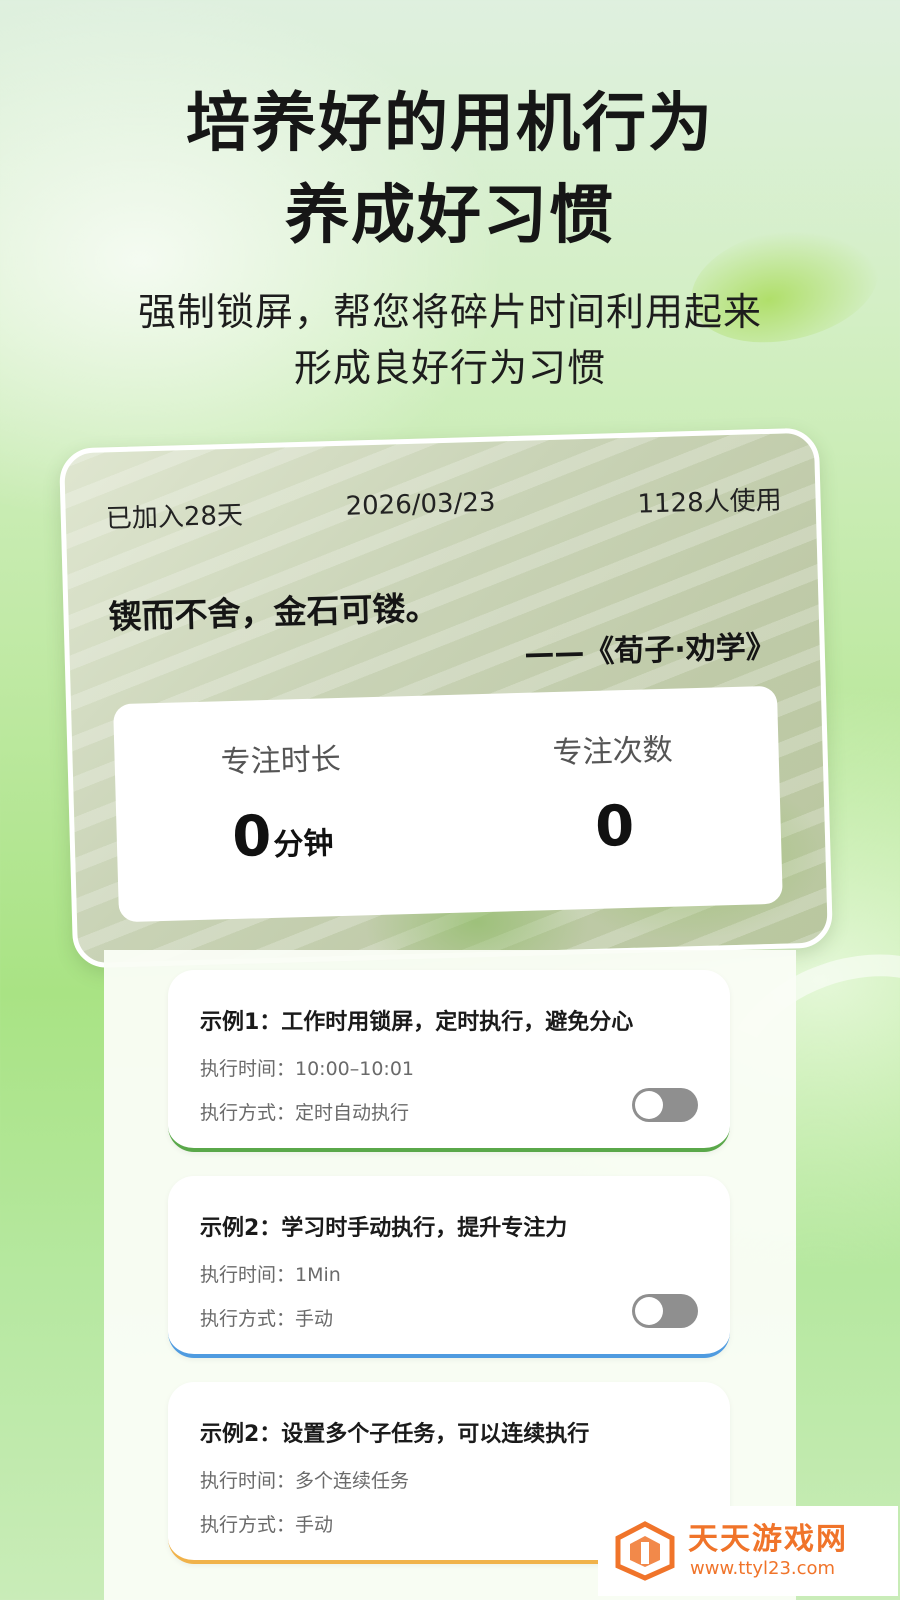  I want to click on promo-subline: 强制锁屏，帮您将碎片时间利用起来 形成良好行为习惯, so click(450, 340).